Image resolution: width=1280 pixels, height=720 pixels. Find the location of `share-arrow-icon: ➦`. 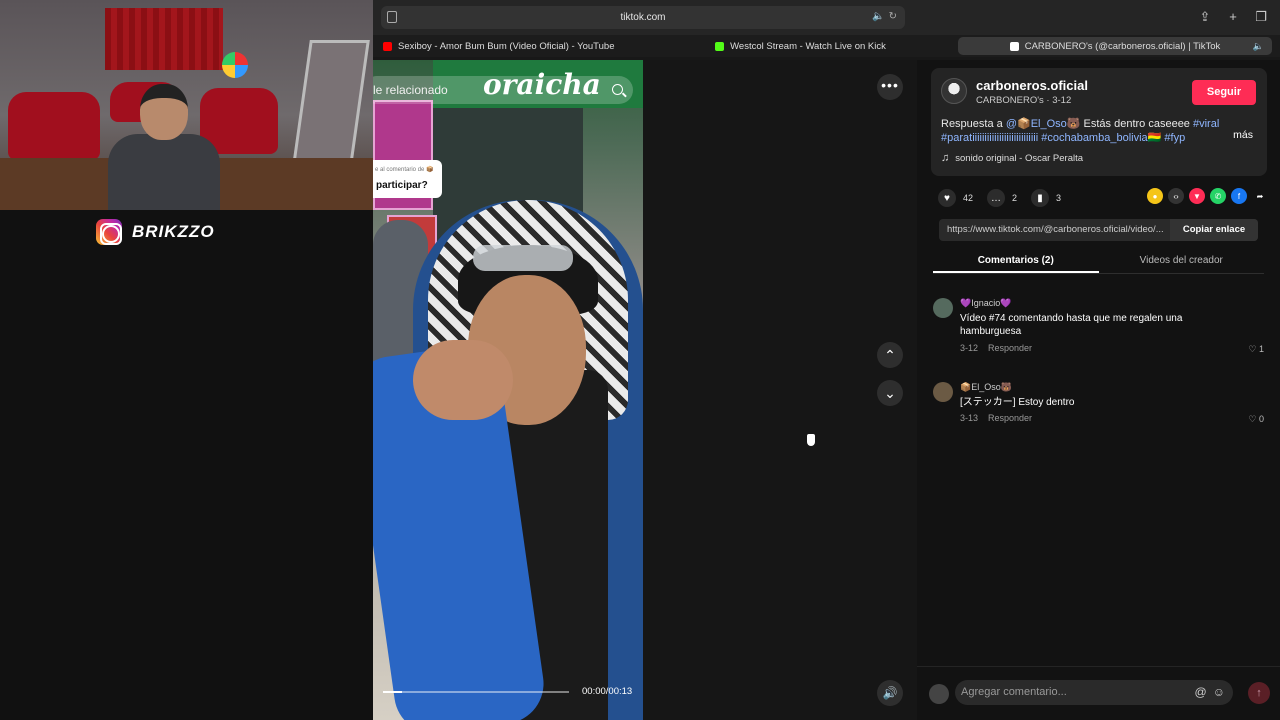

share-arrow-icon: ➦ is located at coordinates (1260, 196).